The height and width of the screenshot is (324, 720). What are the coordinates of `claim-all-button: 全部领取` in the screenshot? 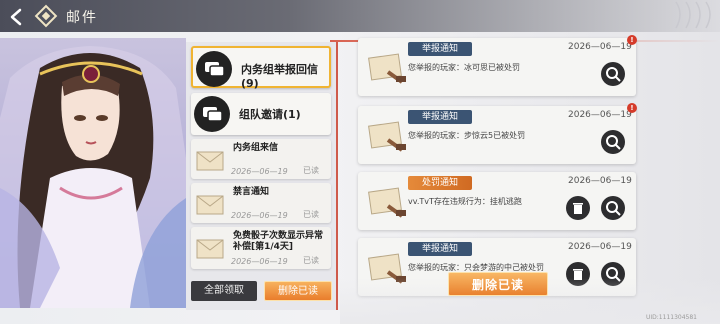 It's located at (224, 291).